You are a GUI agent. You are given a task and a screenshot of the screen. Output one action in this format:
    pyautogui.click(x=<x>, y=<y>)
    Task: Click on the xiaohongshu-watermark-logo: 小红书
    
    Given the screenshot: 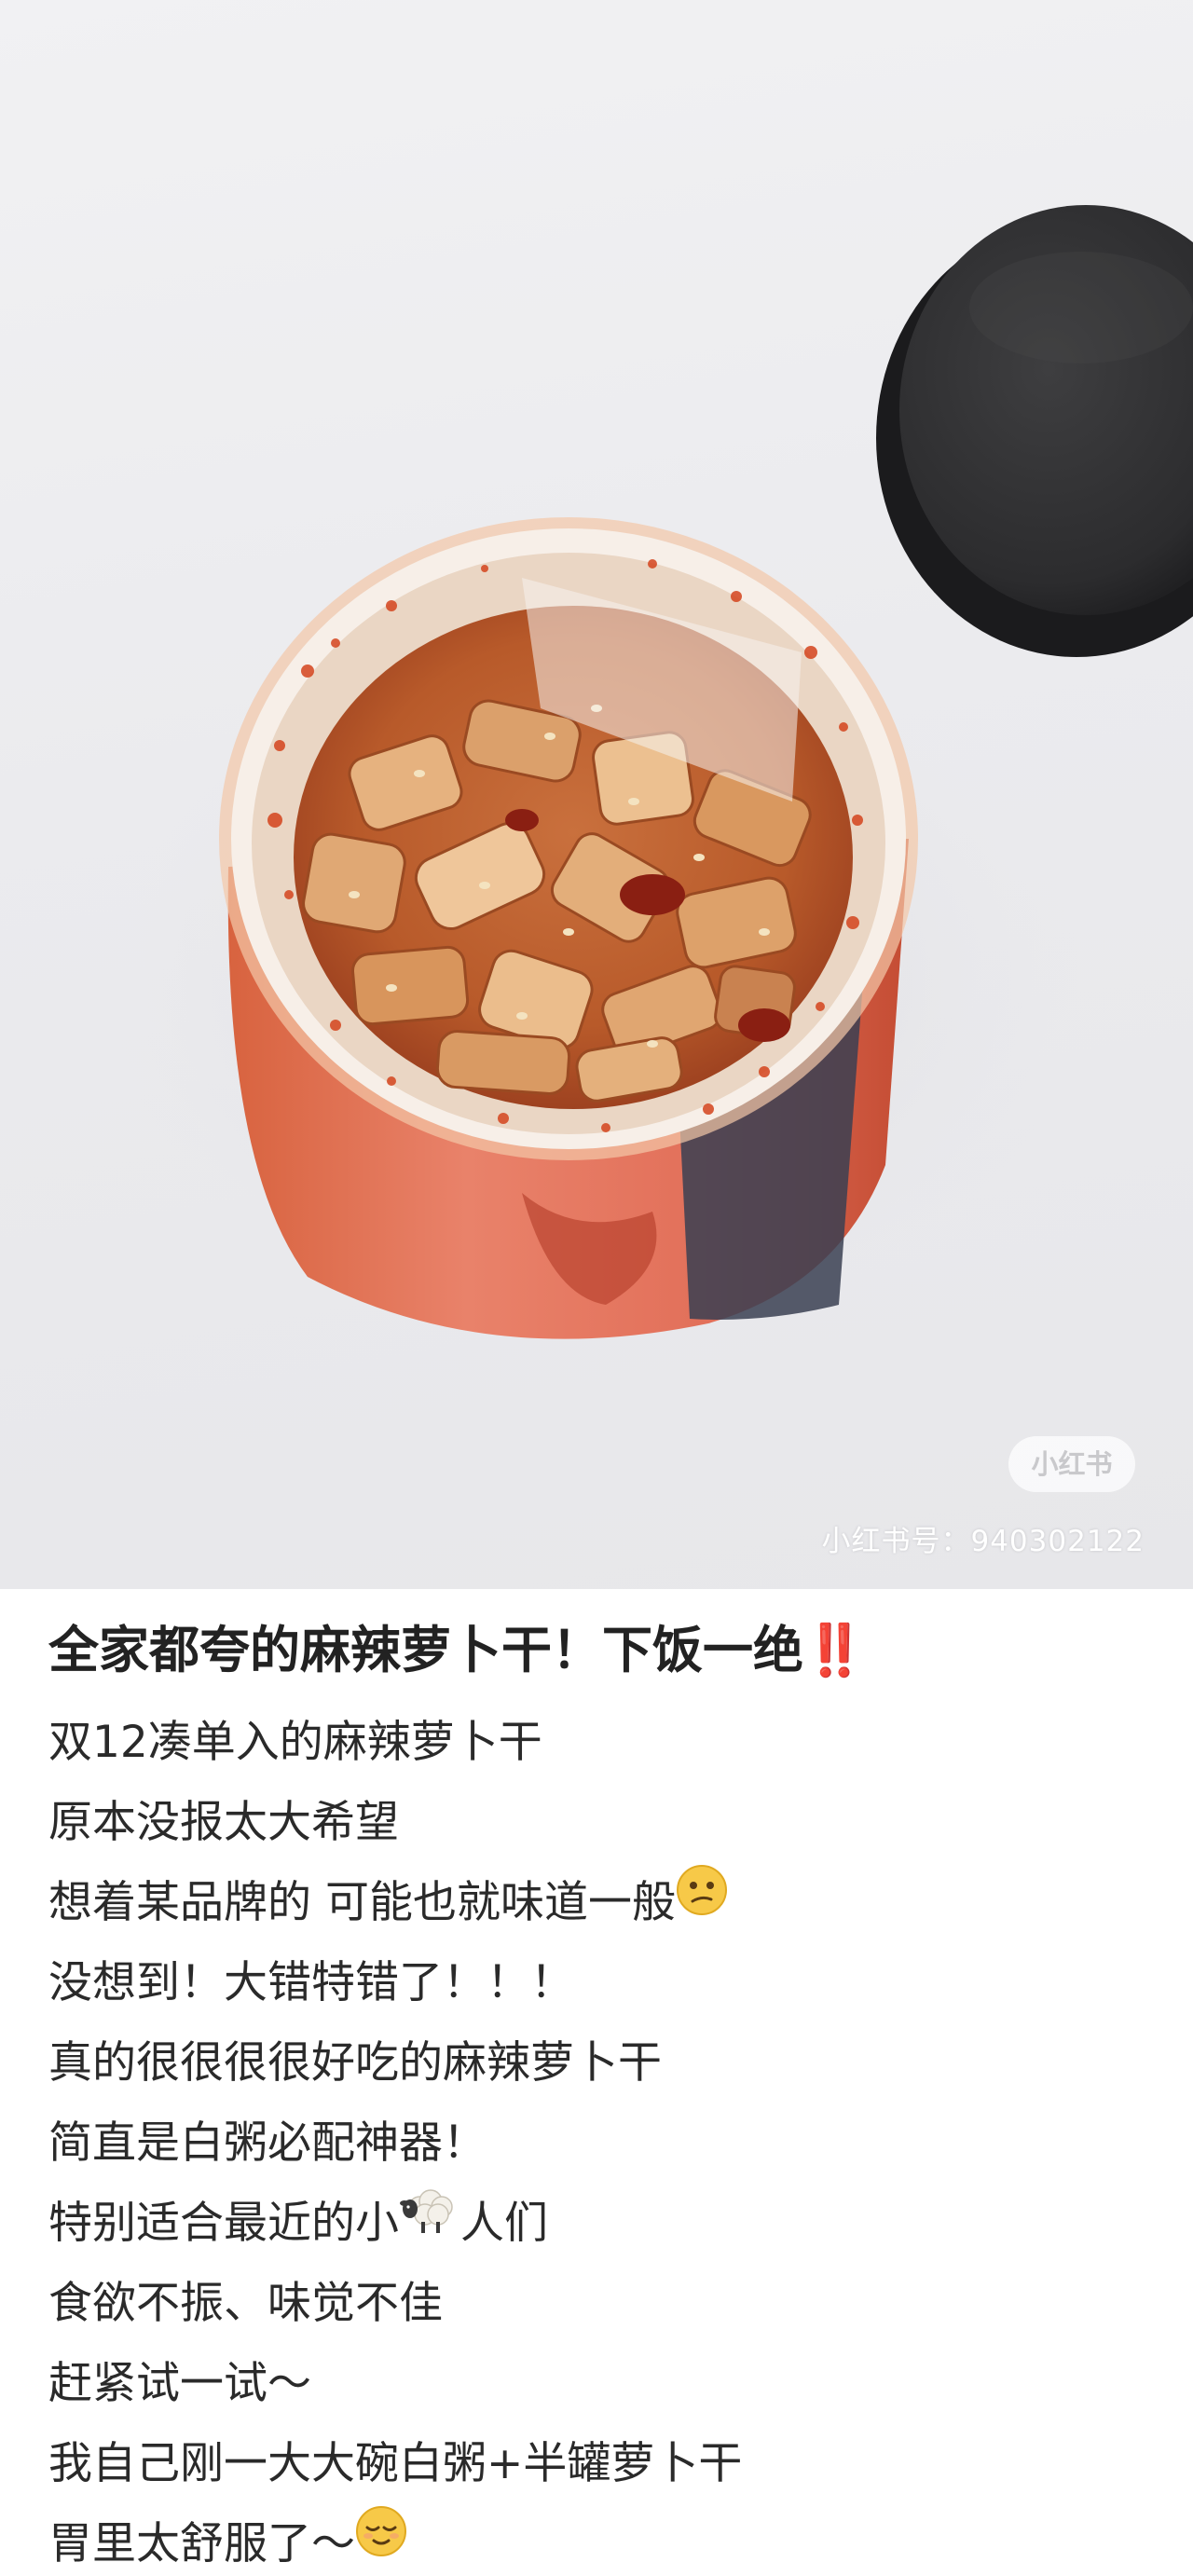 What is the action you would take?
    pyautogui.click(x=1071, y=1464)
    